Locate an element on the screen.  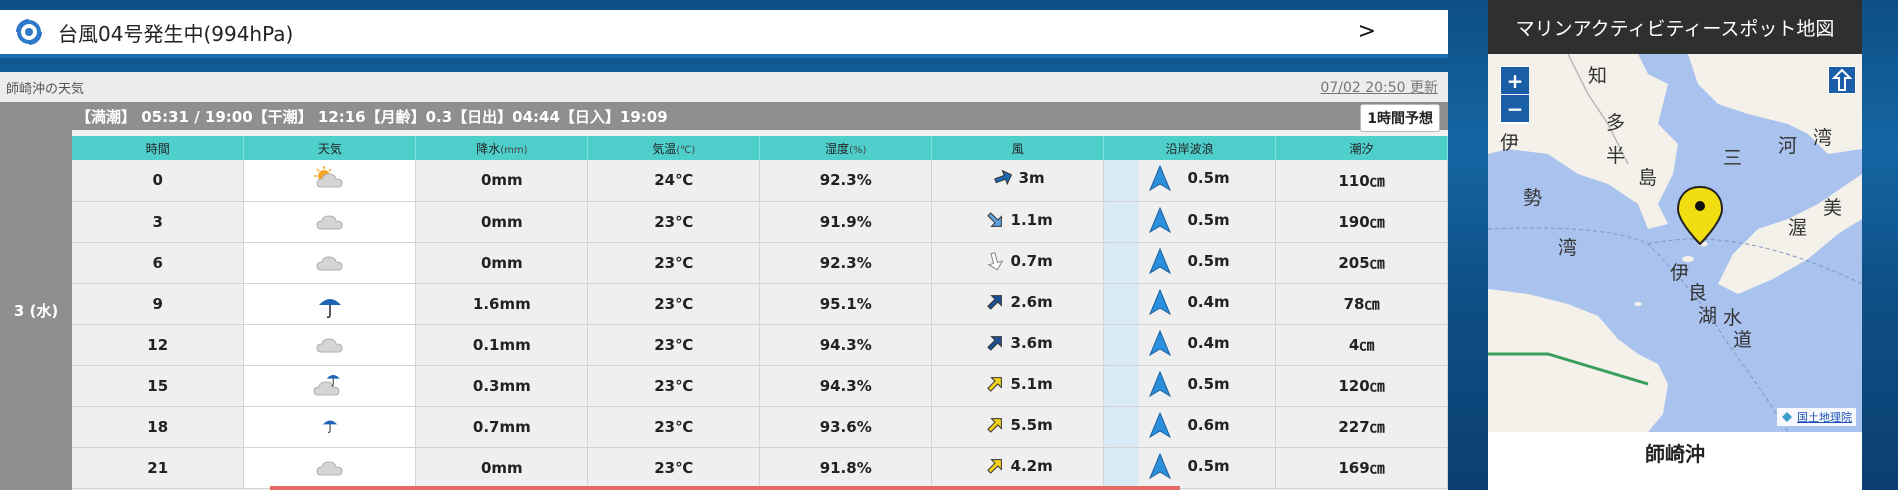
hourly-forecast-button: 1時間予想 is located at coordinates (1400, 118).